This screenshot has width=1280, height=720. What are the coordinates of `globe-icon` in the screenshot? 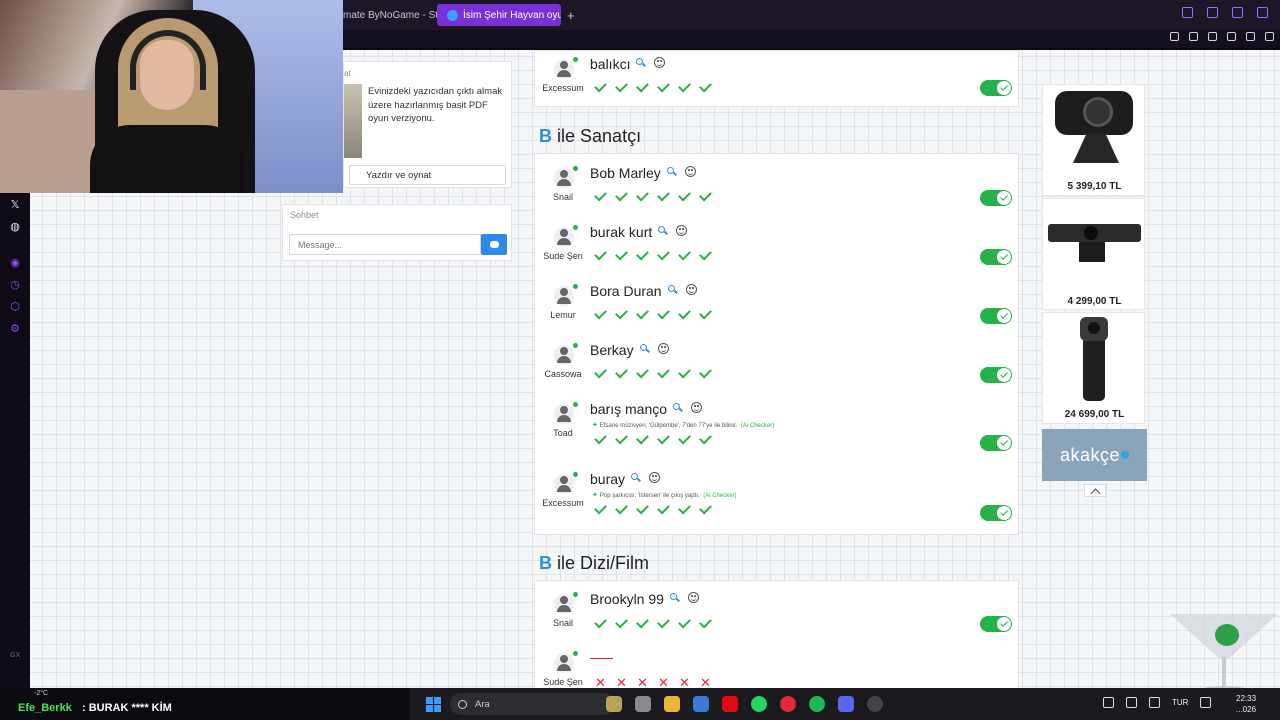 It's located at (452, 15).